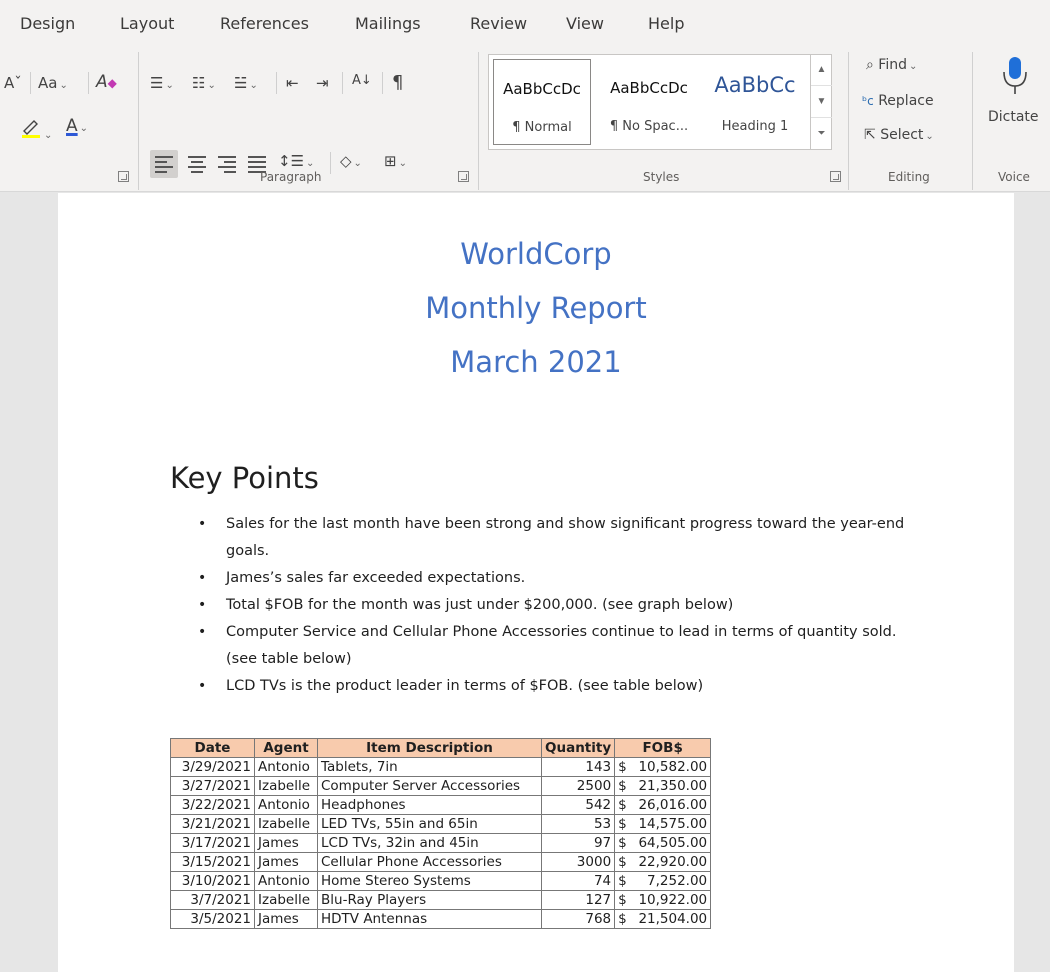 The width and height of the screenshot is (1050, 972). I want to click on table-row: 3/22/2021 Antonio Headphones 542 $26,016.00, so click(441, 805).